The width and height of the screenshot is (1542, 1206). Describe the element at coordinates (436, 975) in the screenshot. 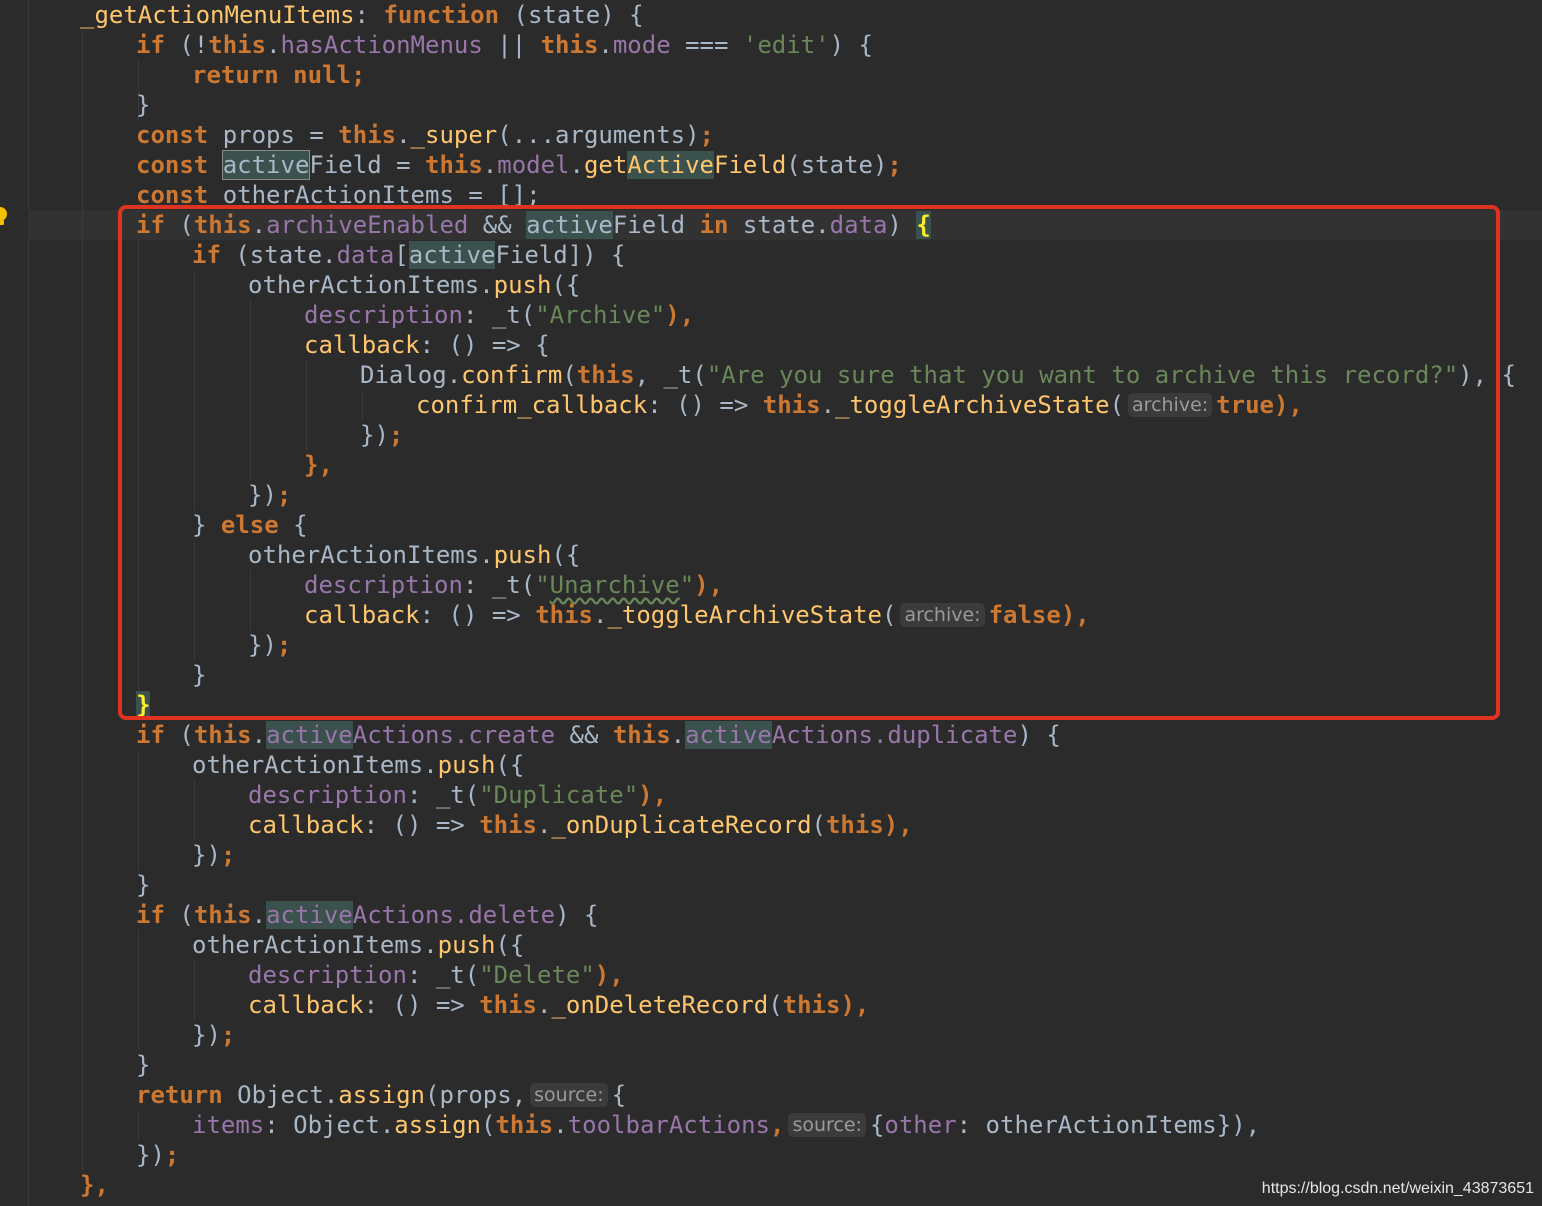

I see `code-line: description: _t("Delete"),` at that location.